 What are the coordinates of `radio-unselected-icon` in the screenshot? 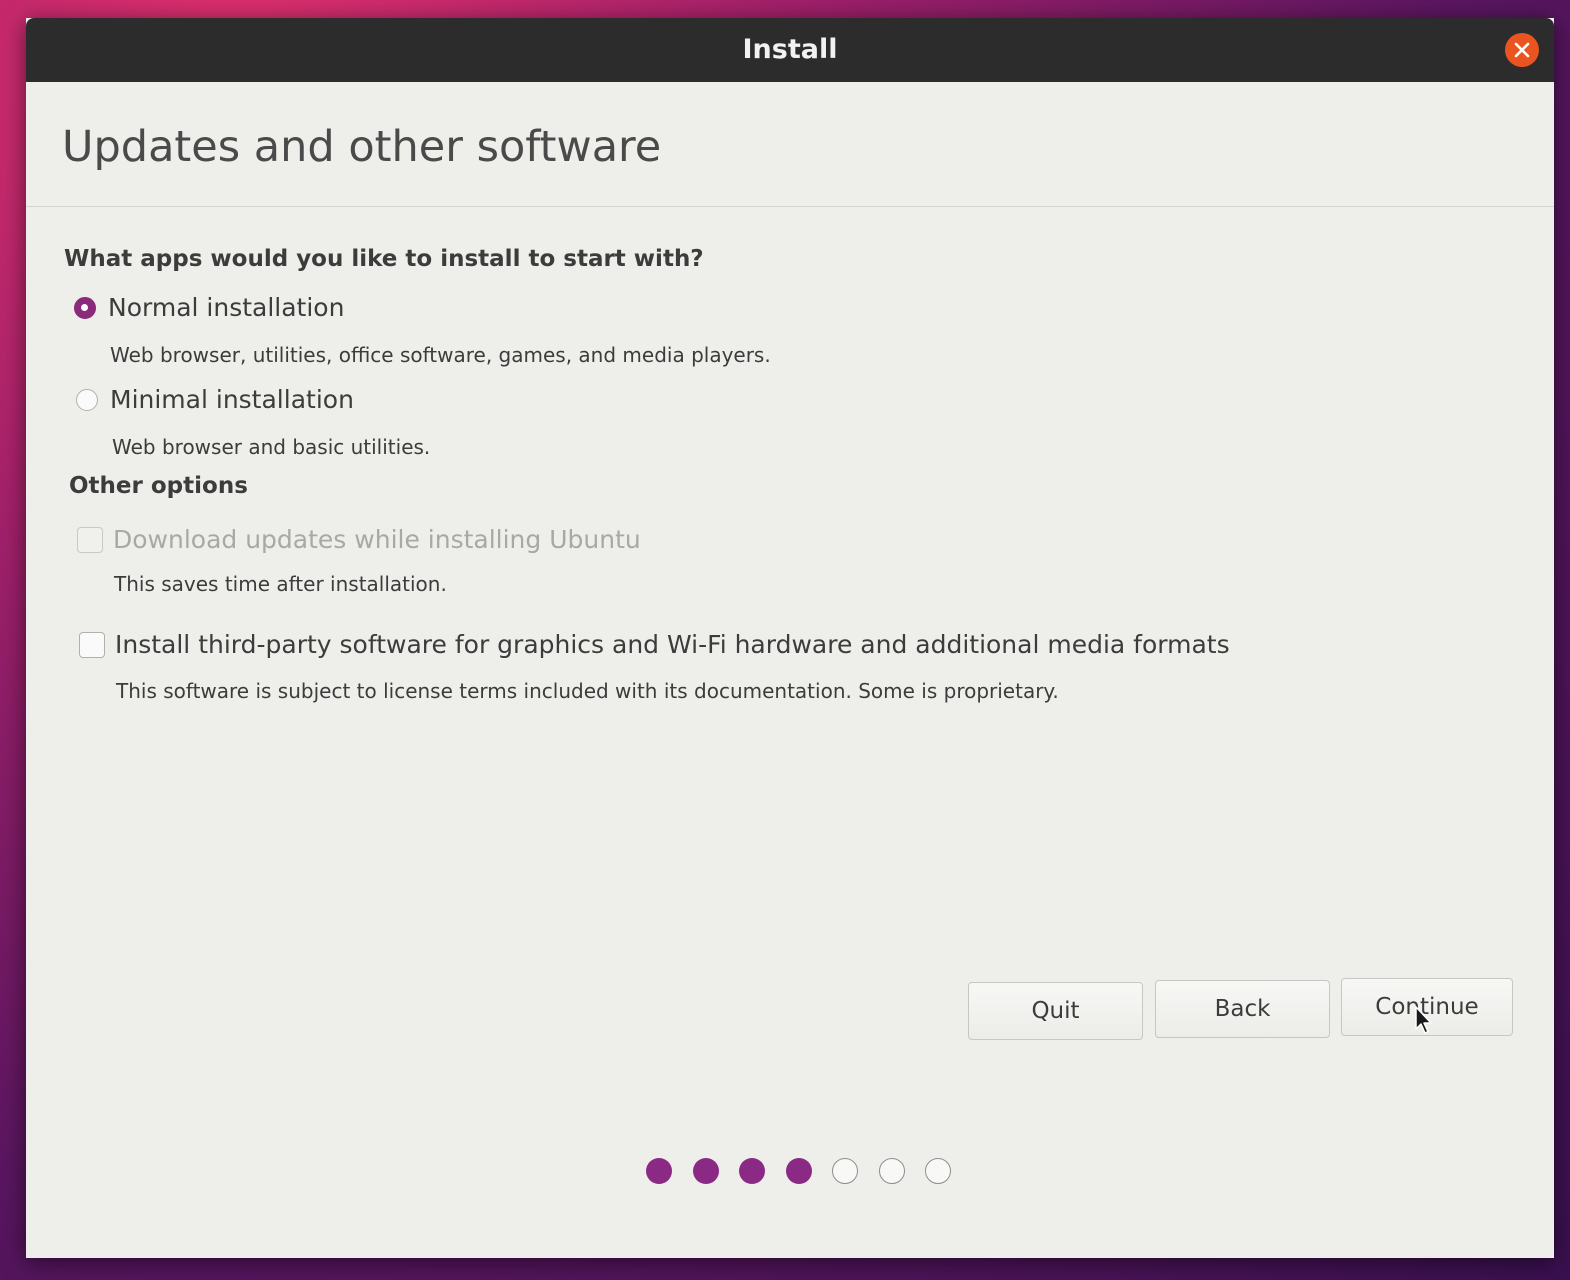 It's located at (87, 399).